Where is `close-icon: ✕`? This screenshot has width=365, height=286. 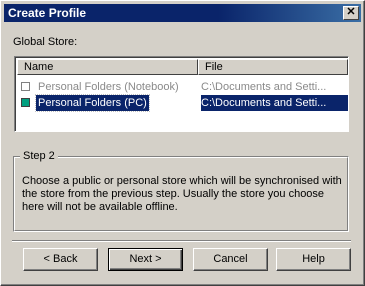 close-icon: ✕ is located at coordinates (351, 12).